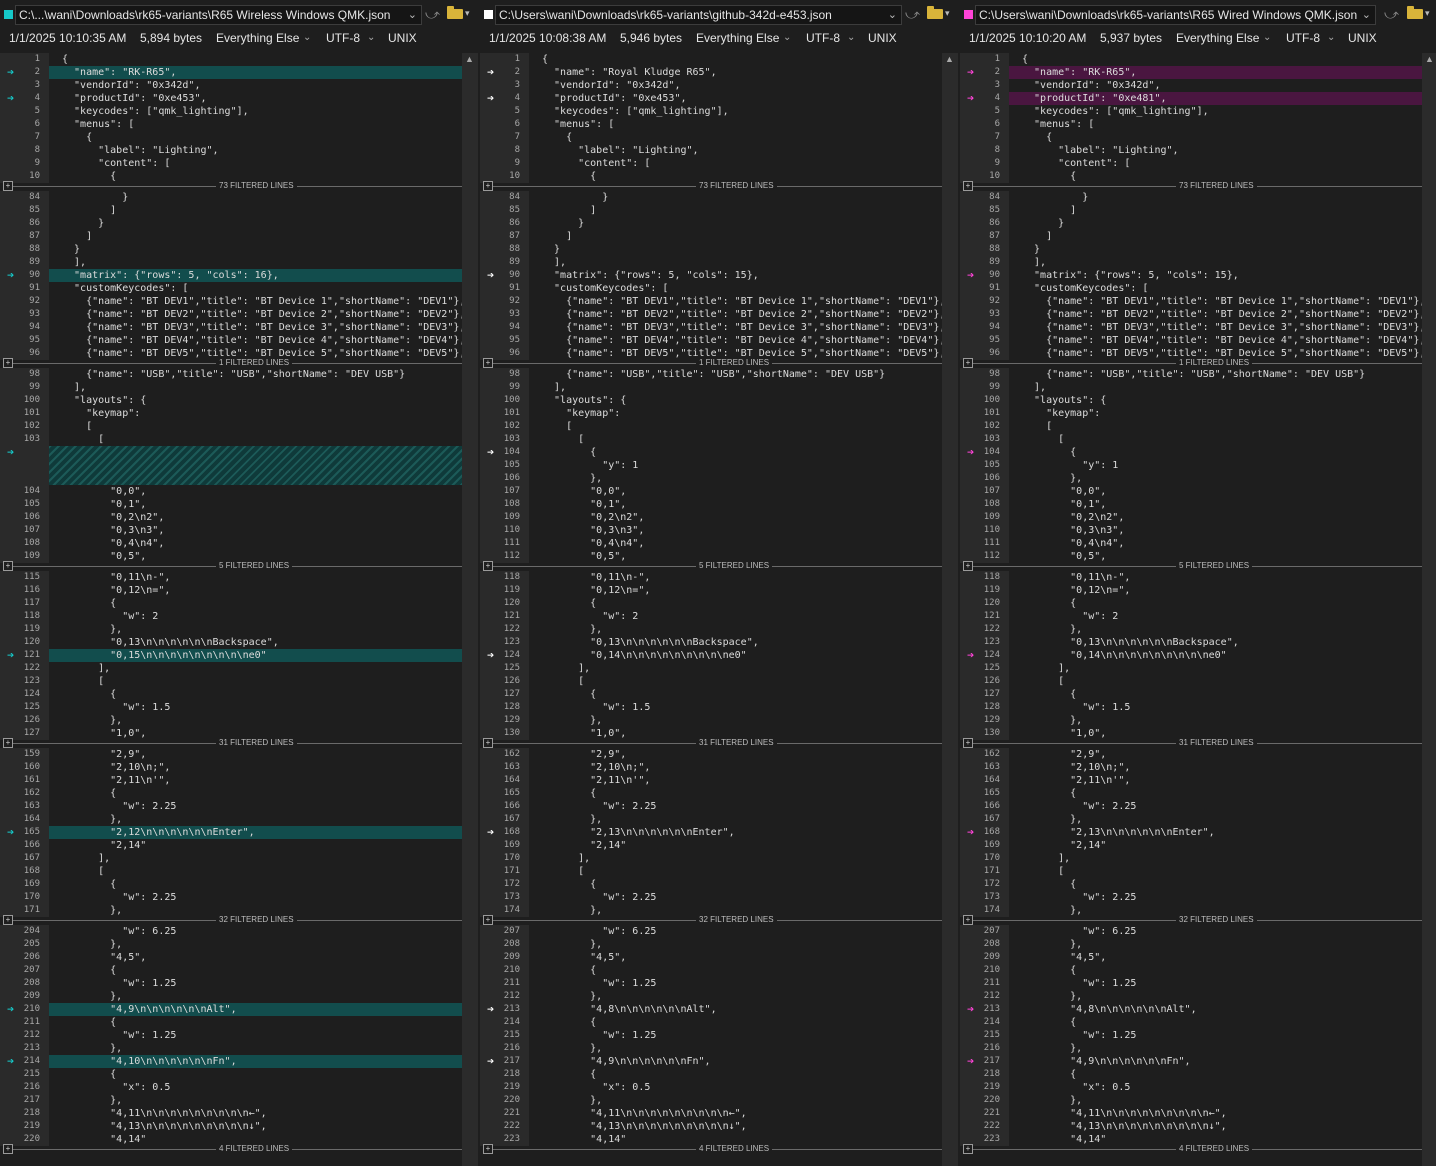 The image size is (1436, 1166). I want to click on code-line: 209 "4,5",, so click(1191, 957).